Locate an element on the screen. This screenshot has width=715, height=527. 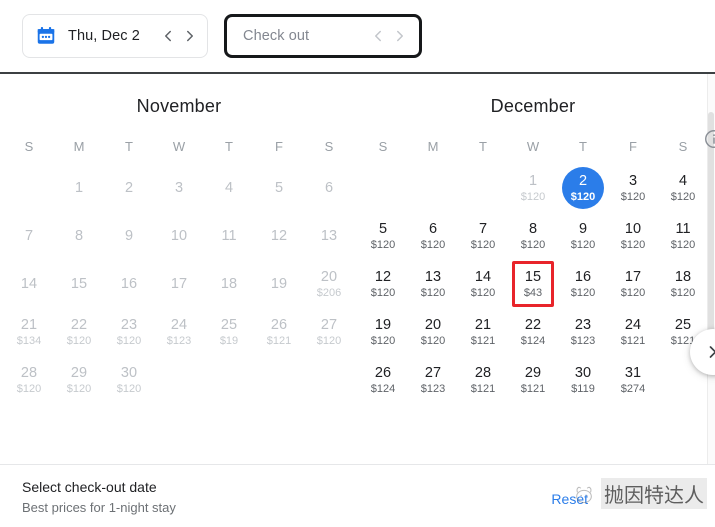
day-cell-december-29: 29 $121 is located at coordinates (533, 380).